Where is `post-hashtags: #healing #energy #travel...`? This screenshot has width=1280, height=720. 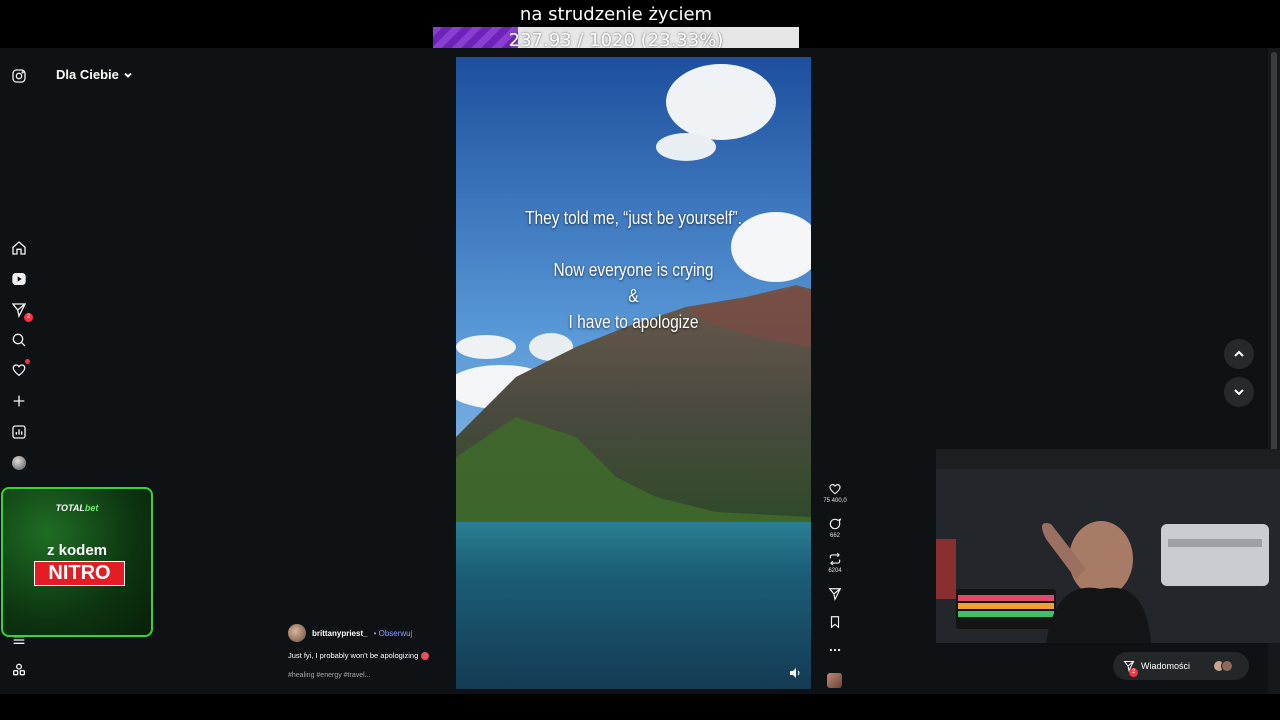
post-hashtags: #healing #energy #travel... is located at coordinates (329, 675).